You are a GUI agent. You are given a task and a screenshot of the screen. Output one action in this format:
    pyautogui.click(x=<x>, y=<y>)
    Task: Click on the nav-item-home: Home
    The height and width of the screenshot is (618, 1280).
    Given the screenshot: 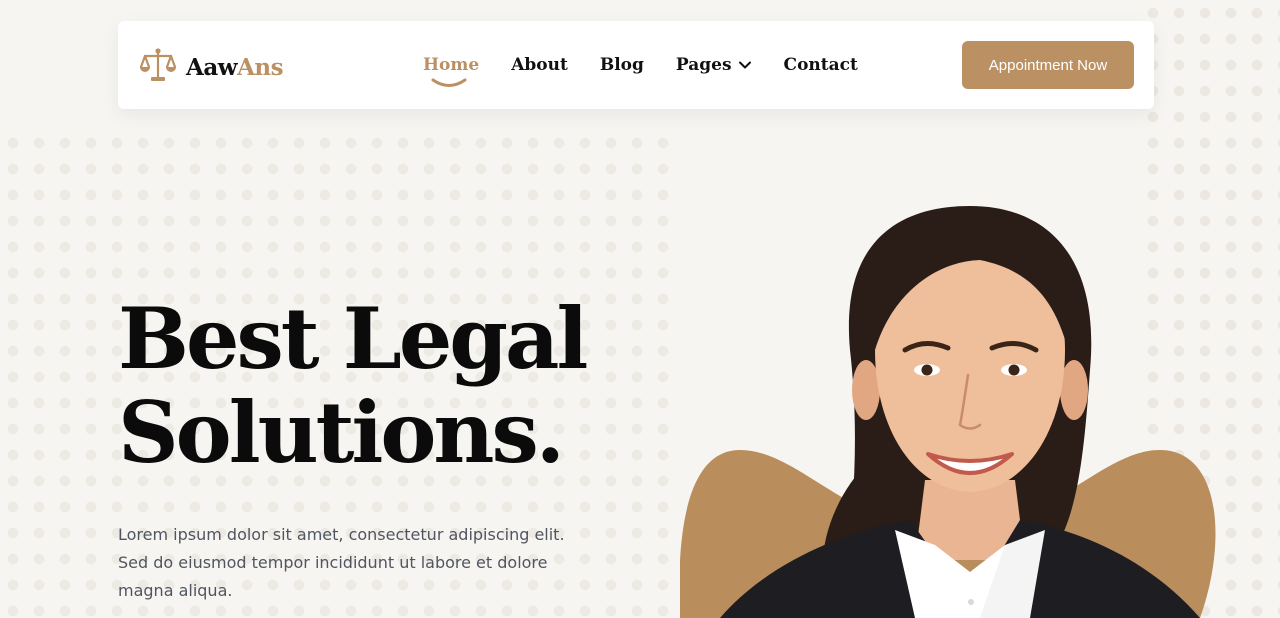 What is the action you would take?
    pyautogui.click(x=451, y=71)
    